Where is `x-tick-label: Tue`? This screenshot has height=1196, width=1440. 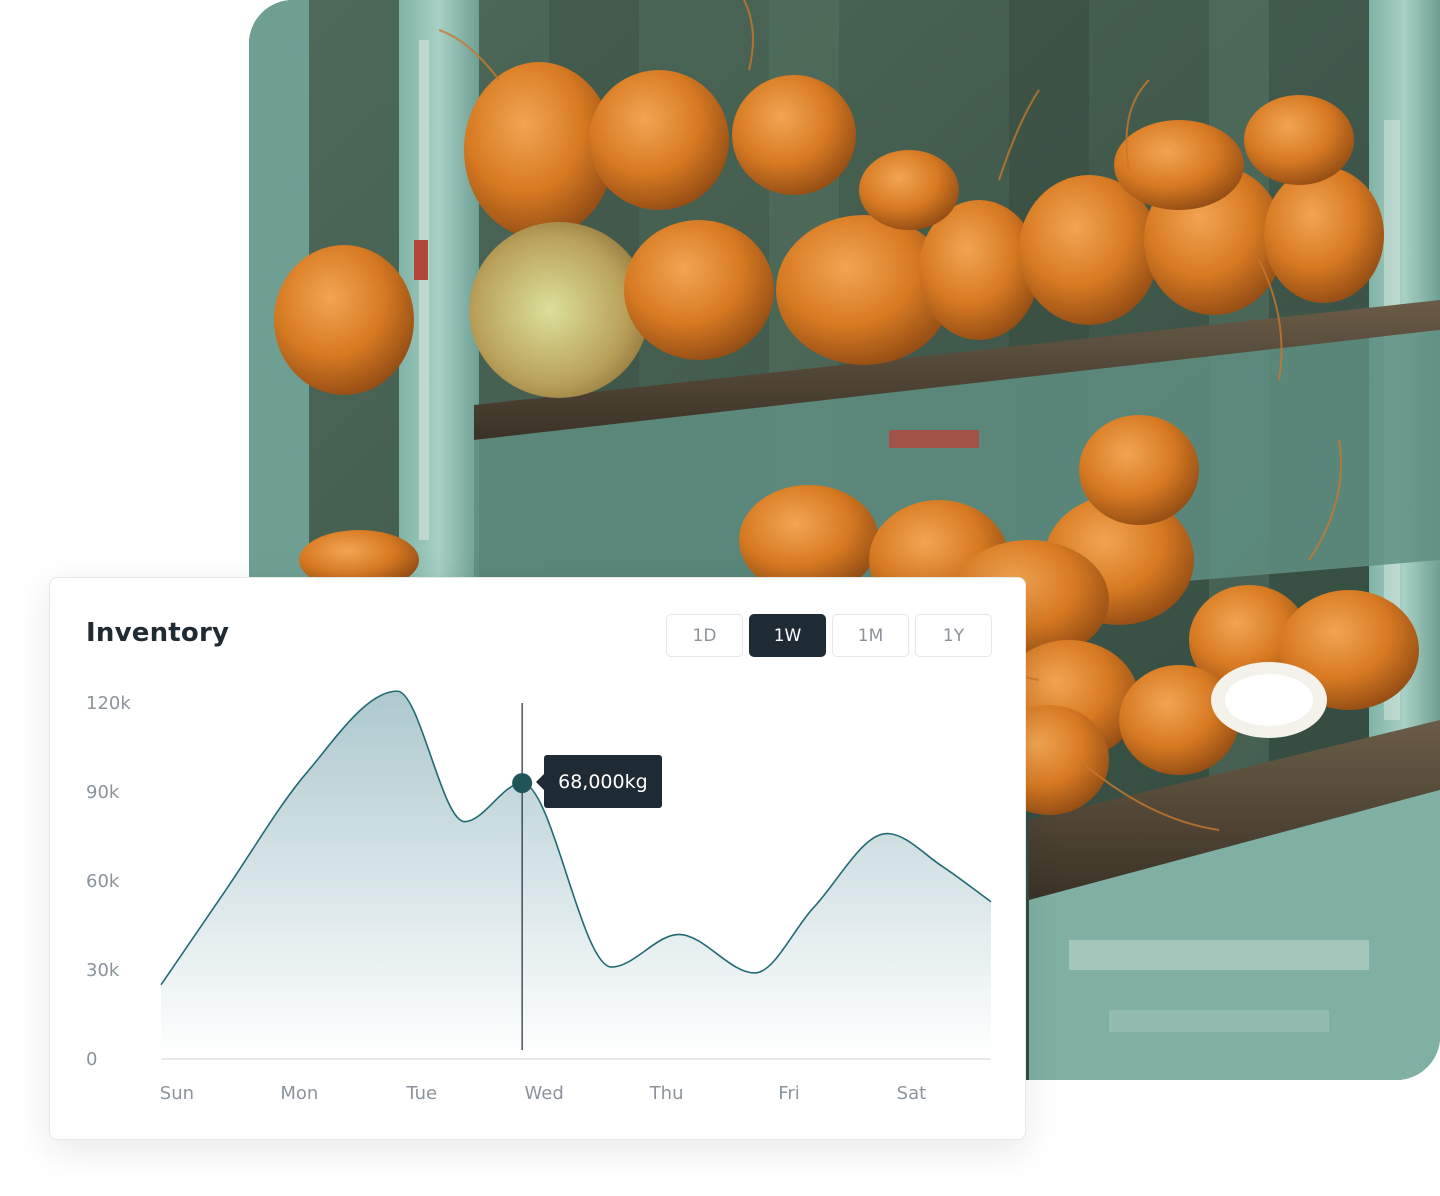
x-tick-label: Tue is located at coordinates (421, 1093).